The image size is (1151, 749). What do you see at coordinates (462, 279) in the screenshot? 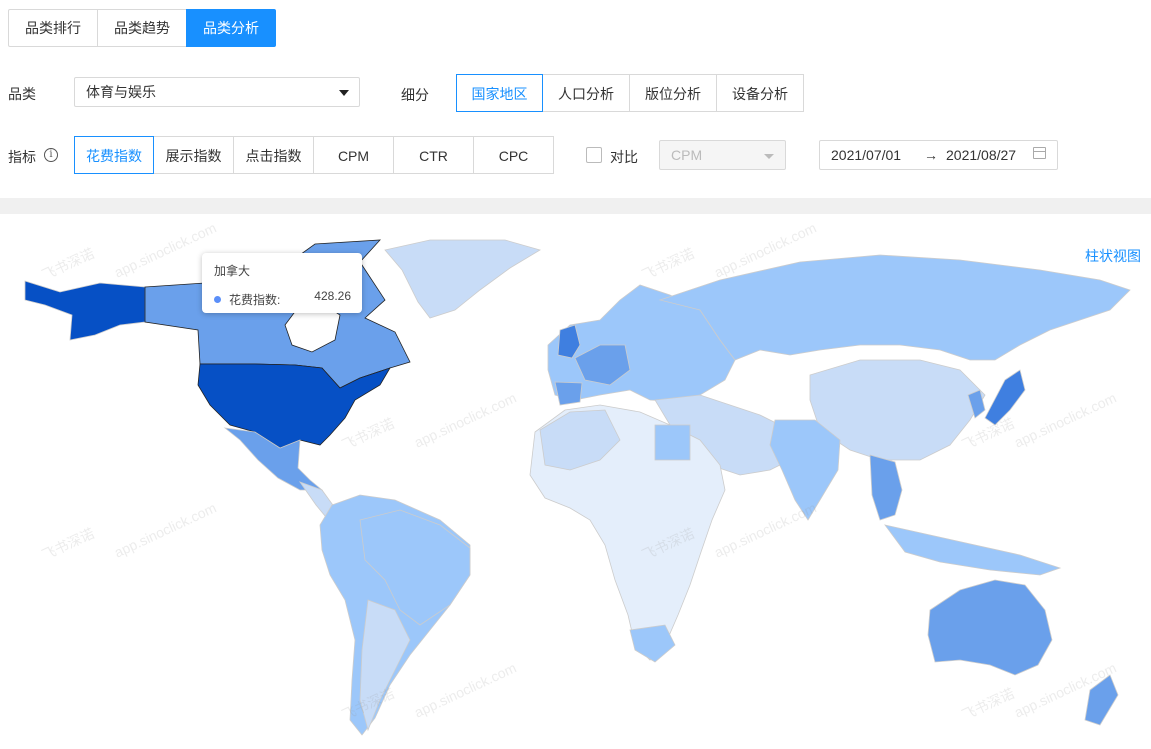
I see `map-region-greenland` at bounding box center [462, 279].